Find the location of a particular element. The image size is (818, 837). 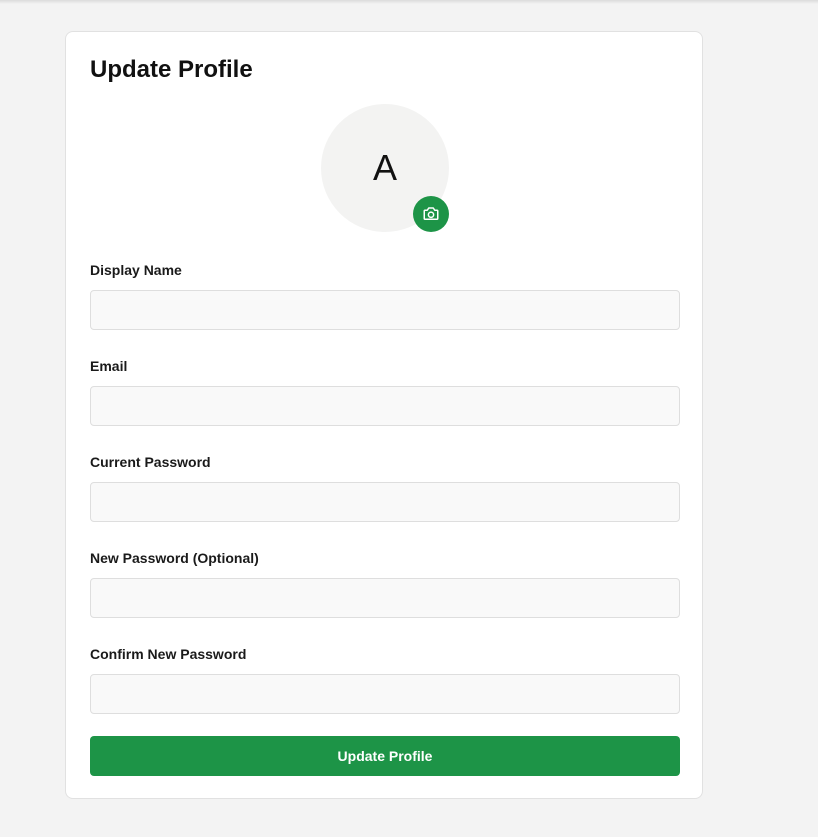

display-name-field-group: Display Name is located at coordinates (385, 296).